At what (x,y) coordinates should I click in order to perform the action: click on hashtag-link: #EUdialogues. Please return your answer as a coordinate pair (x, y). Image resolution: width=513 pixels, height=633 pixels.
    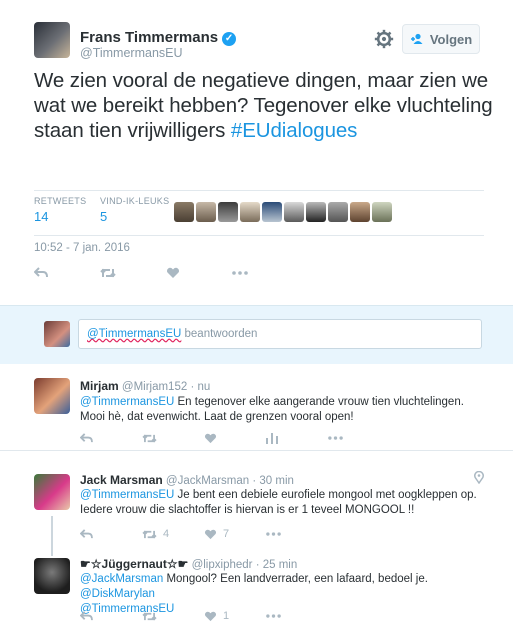
    Looking at the image, I should click on (294, 130).